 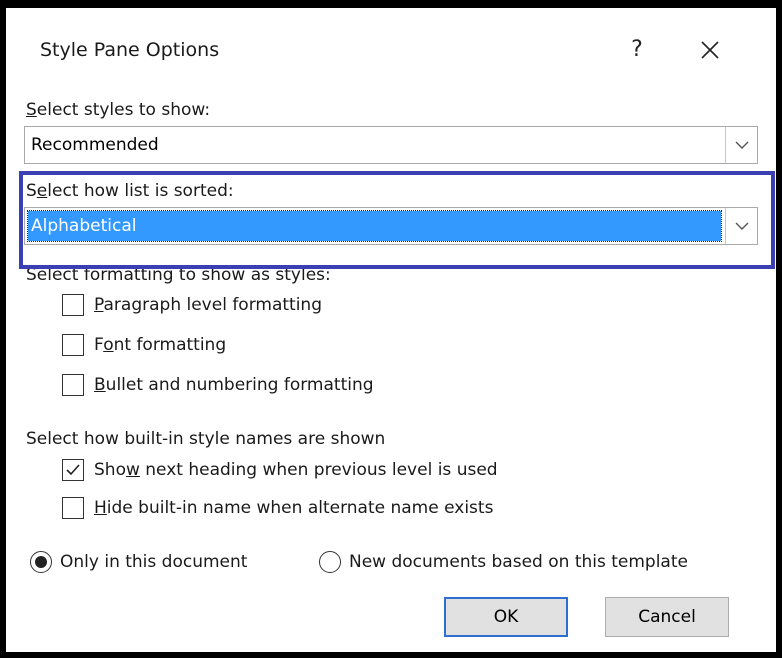 I want to click on checkbox-font-formatting: Font formatting, so click(x=144, y=345).